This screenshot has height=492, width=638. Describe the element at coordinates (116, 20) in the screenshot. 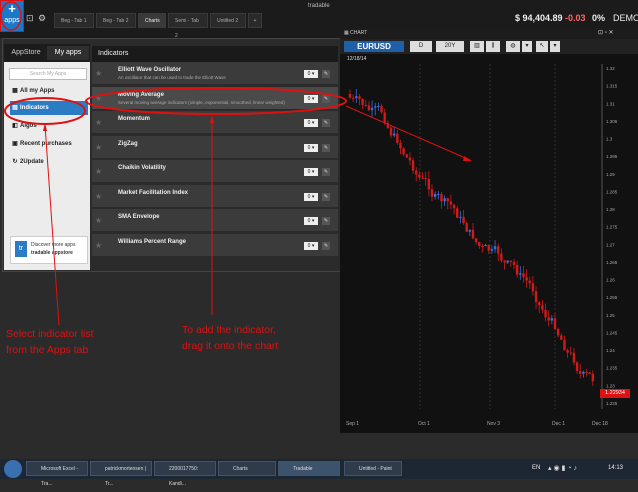

I see `tab-beg-2: Beg - Tab 2` at that location.